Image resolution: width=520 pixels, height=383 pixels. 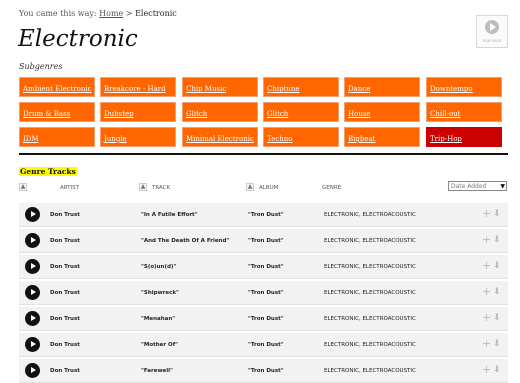 What do you see at coordinates (157, 371) in the screenshot?
I see `track-title: "Farewell"` at bounding box center [157, 371].